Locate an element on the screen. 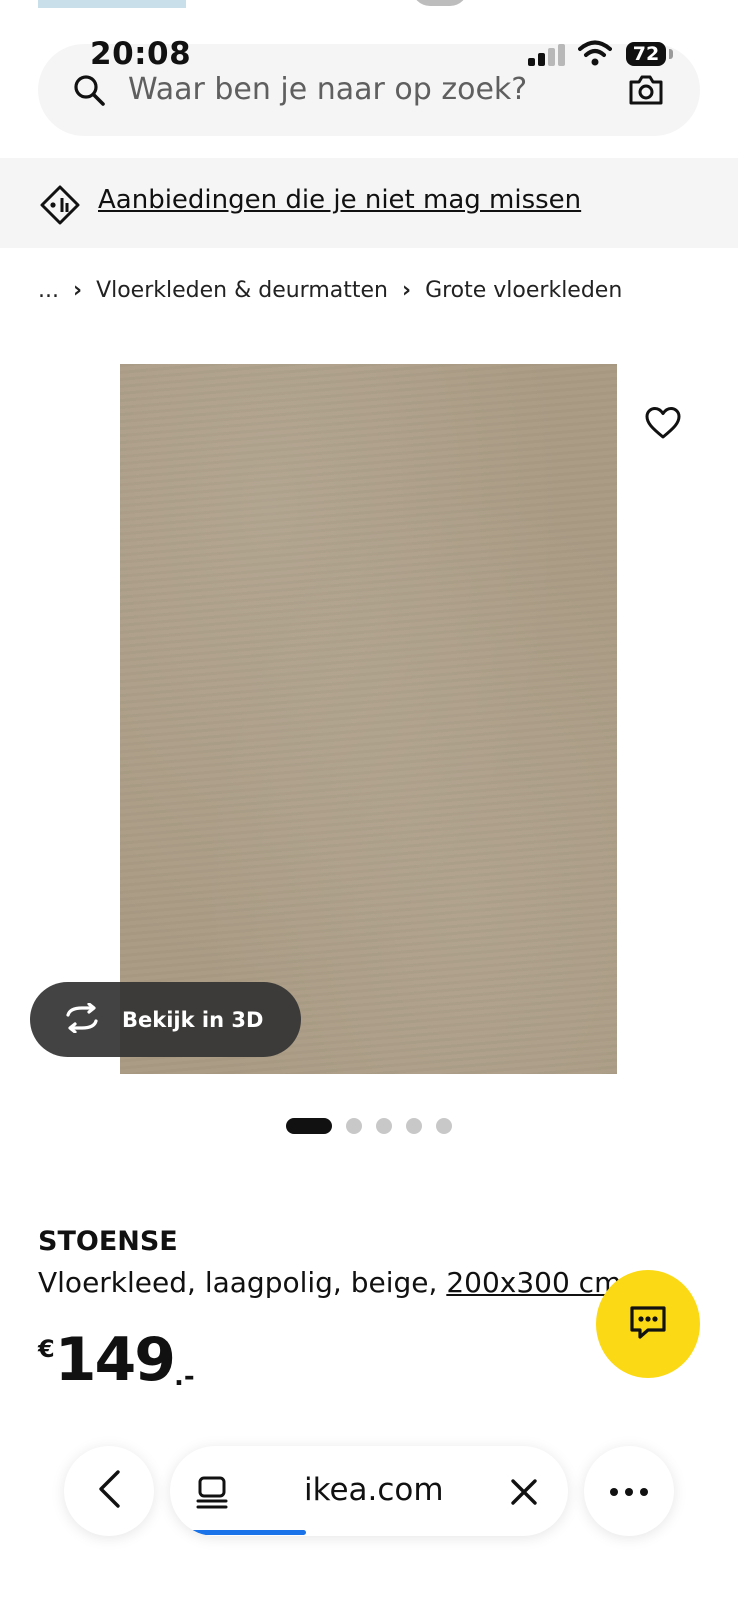 The image size is (738, 1600). view-3d-label: Bekijk in 3D is located at coordinates (193, 1019).